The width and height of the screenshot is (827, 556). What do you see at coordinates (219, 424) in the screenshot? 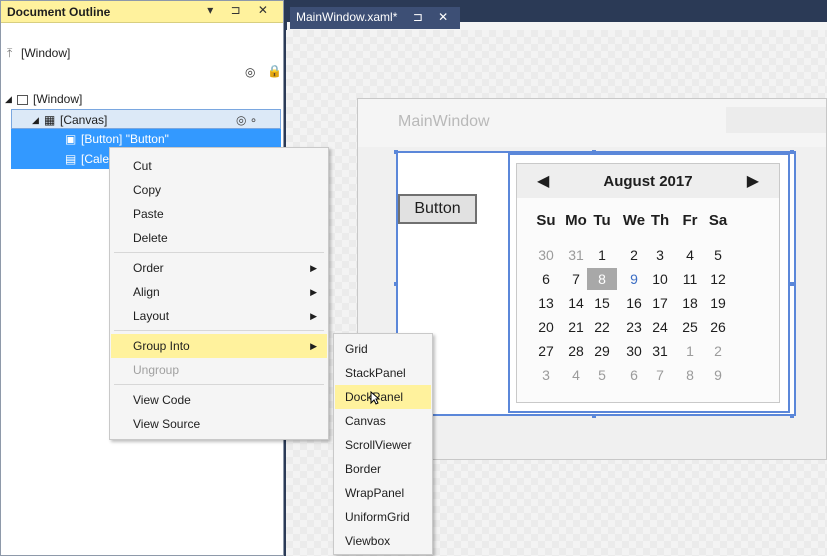
I see `menu-item-view-source: View Source` at bounding box center [219, 424].